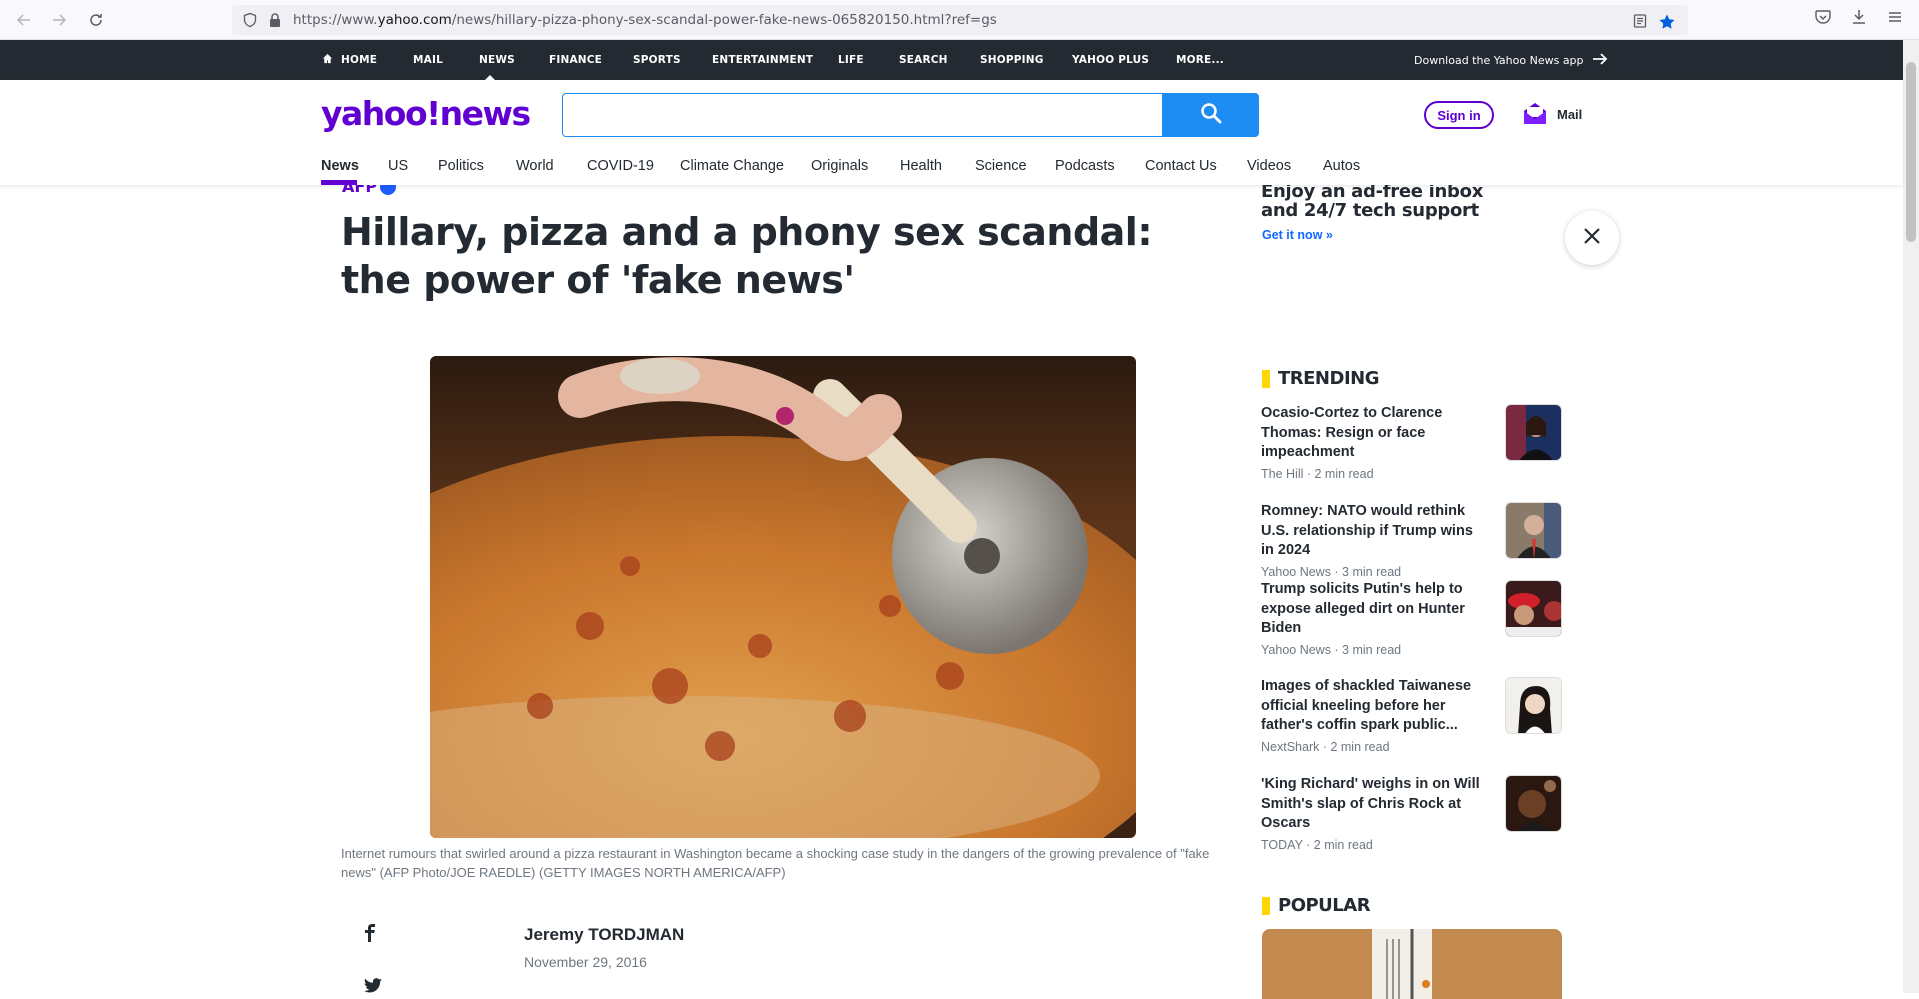 This screenshot has width=1919, height=999. I want to click on mail-link: Mail, so click(1569, 114).